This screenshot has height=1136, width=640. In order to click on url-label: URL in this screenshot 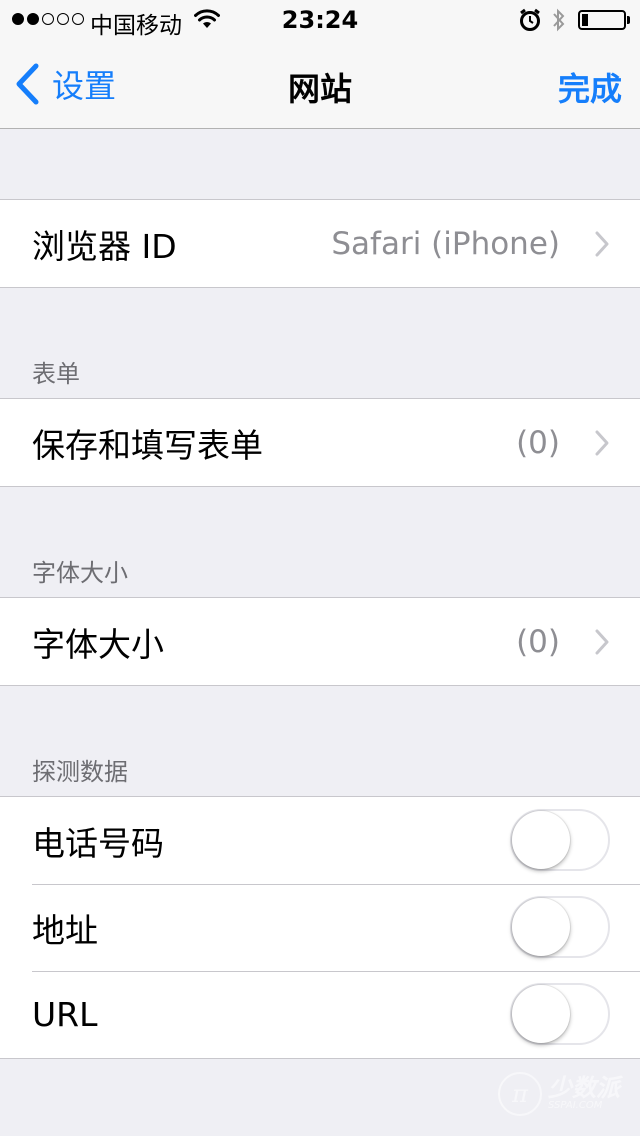, I will do `click(65, 1014)`.